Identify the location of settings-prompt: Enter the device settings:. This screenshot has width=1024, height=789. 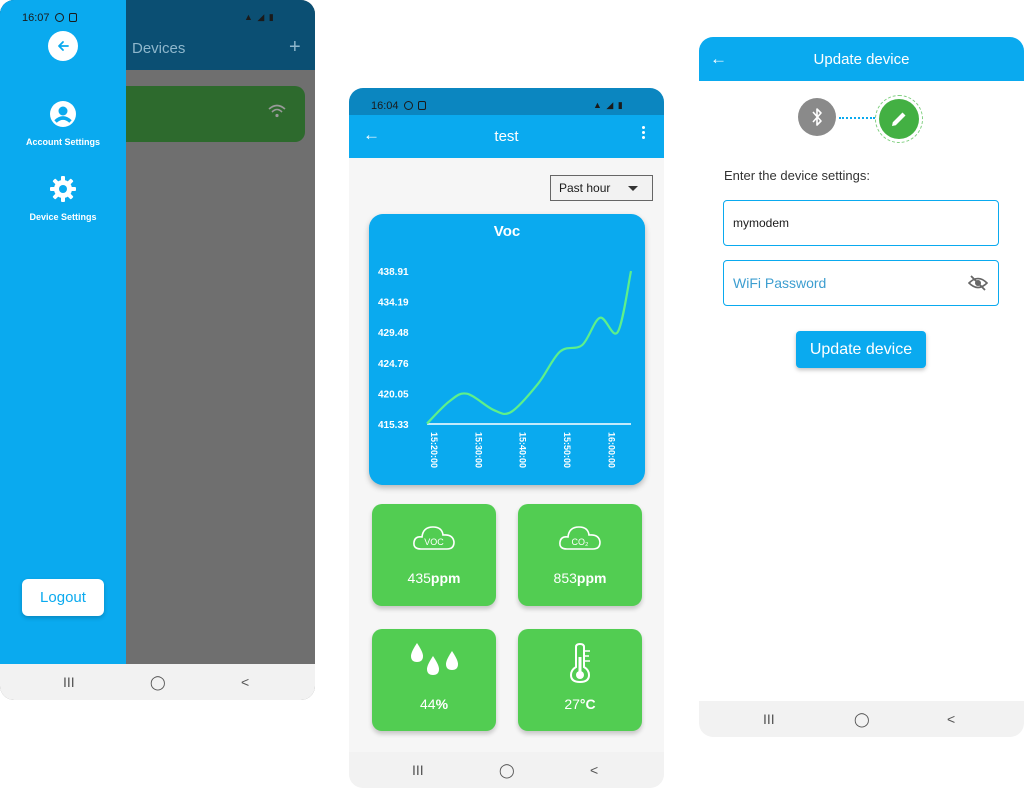
(797, 175).